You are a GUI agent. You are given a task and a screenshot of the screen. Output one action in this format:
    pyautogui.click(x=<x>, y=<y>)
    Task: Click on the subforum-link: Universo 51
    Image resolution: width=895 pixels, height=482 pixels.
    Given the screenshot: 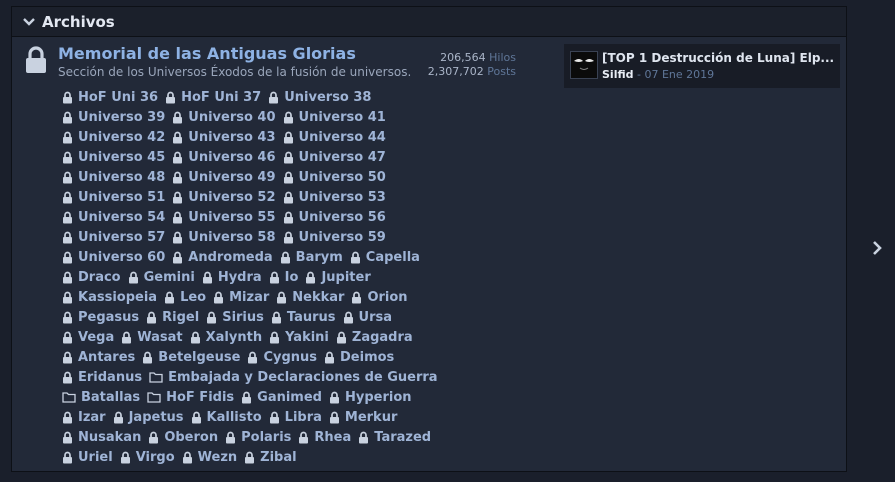 What is the action you would take?
    pyautogui.click(x=113, y=197)
    